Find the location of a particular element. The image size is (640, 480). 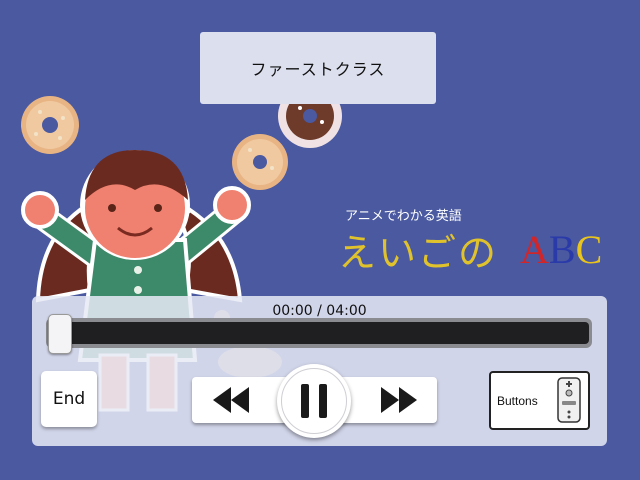

page-title: ファーストクラス is located at coordinates (318, 68).